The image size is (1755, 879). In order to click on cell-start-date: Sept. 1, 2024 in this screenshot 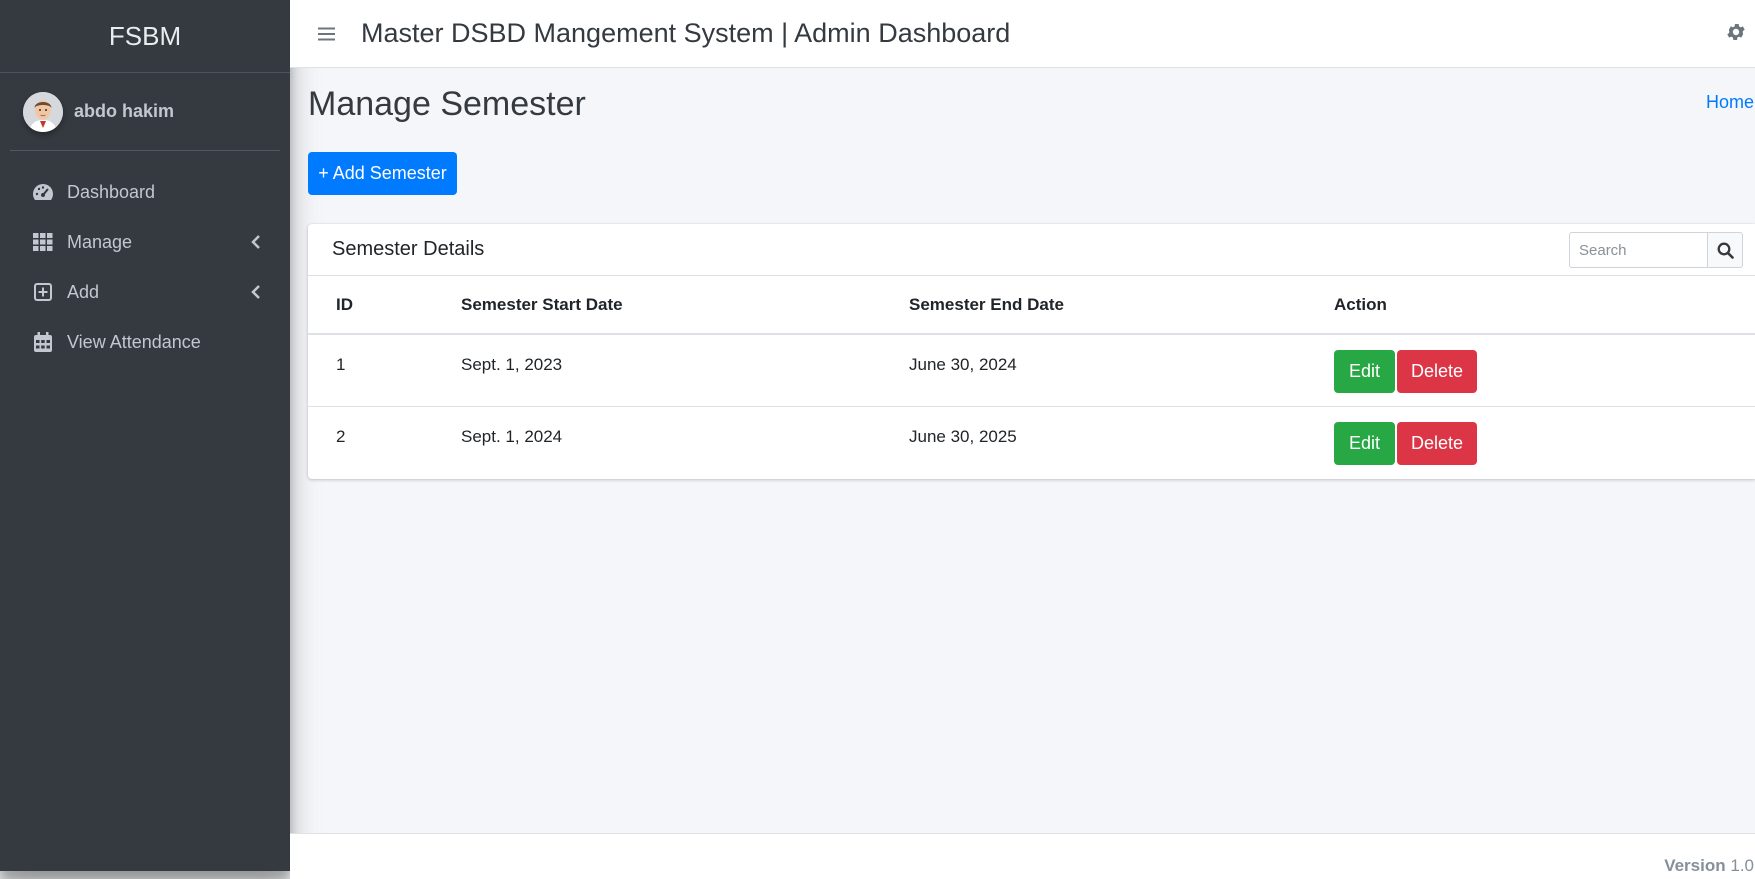, I will do `click(512, 436)`.